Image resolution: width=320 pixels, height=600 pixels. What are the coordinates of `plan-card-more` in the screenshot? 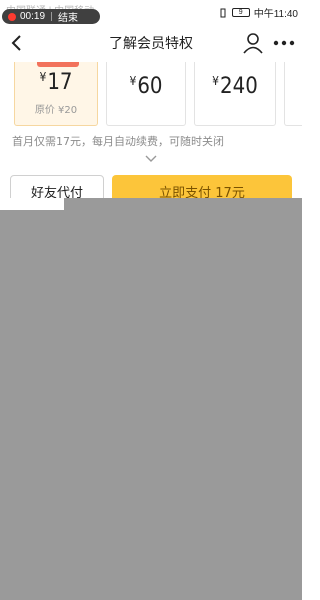 It's located at (293, 94).